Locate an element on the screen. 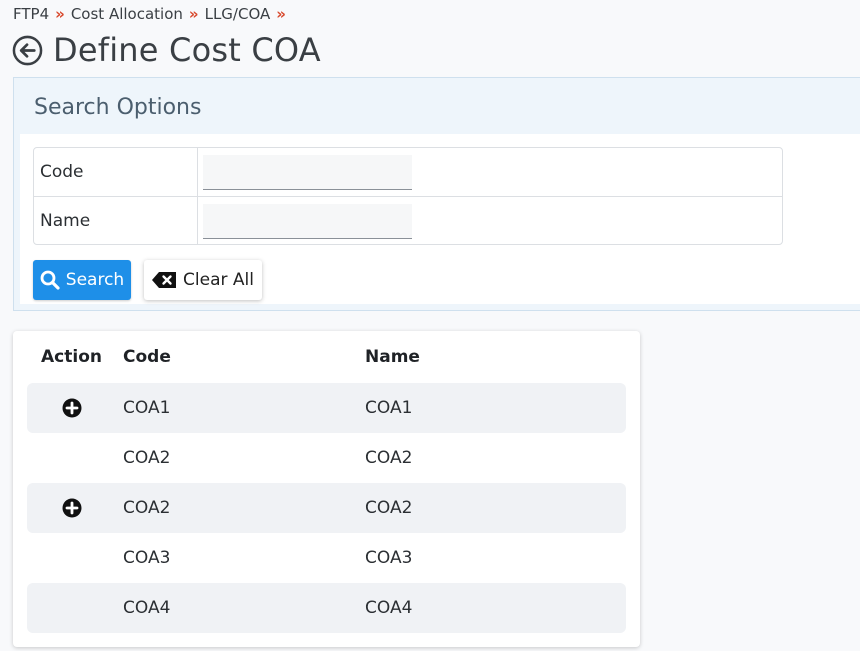 The height and width of the screenshot is (651, 860). name-cell: COA1 is located at coordinates (389, 408).